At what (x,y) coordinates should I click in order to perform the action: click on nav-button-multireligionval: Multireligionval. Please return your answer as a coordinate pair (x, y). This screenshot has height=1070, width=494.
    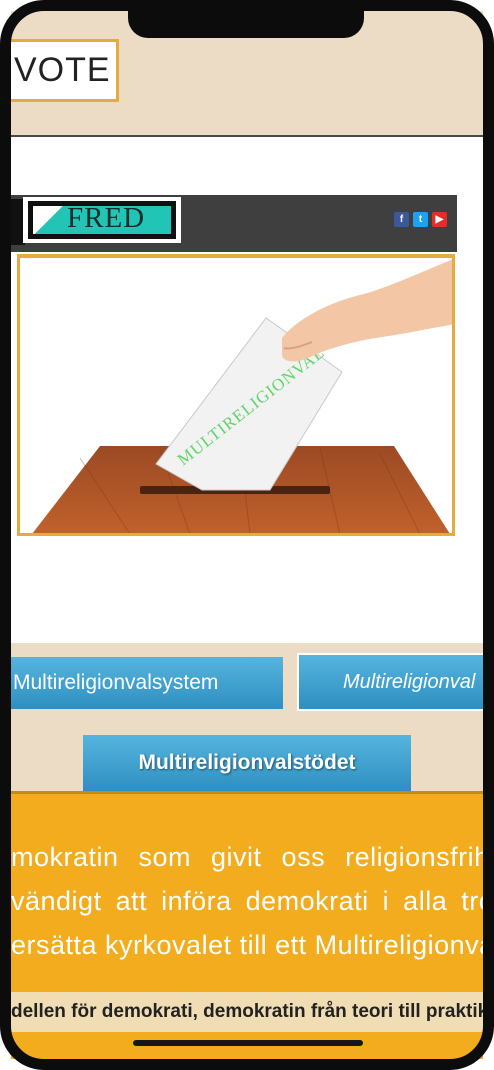
    Looking at the image, I should click on (390, 682).